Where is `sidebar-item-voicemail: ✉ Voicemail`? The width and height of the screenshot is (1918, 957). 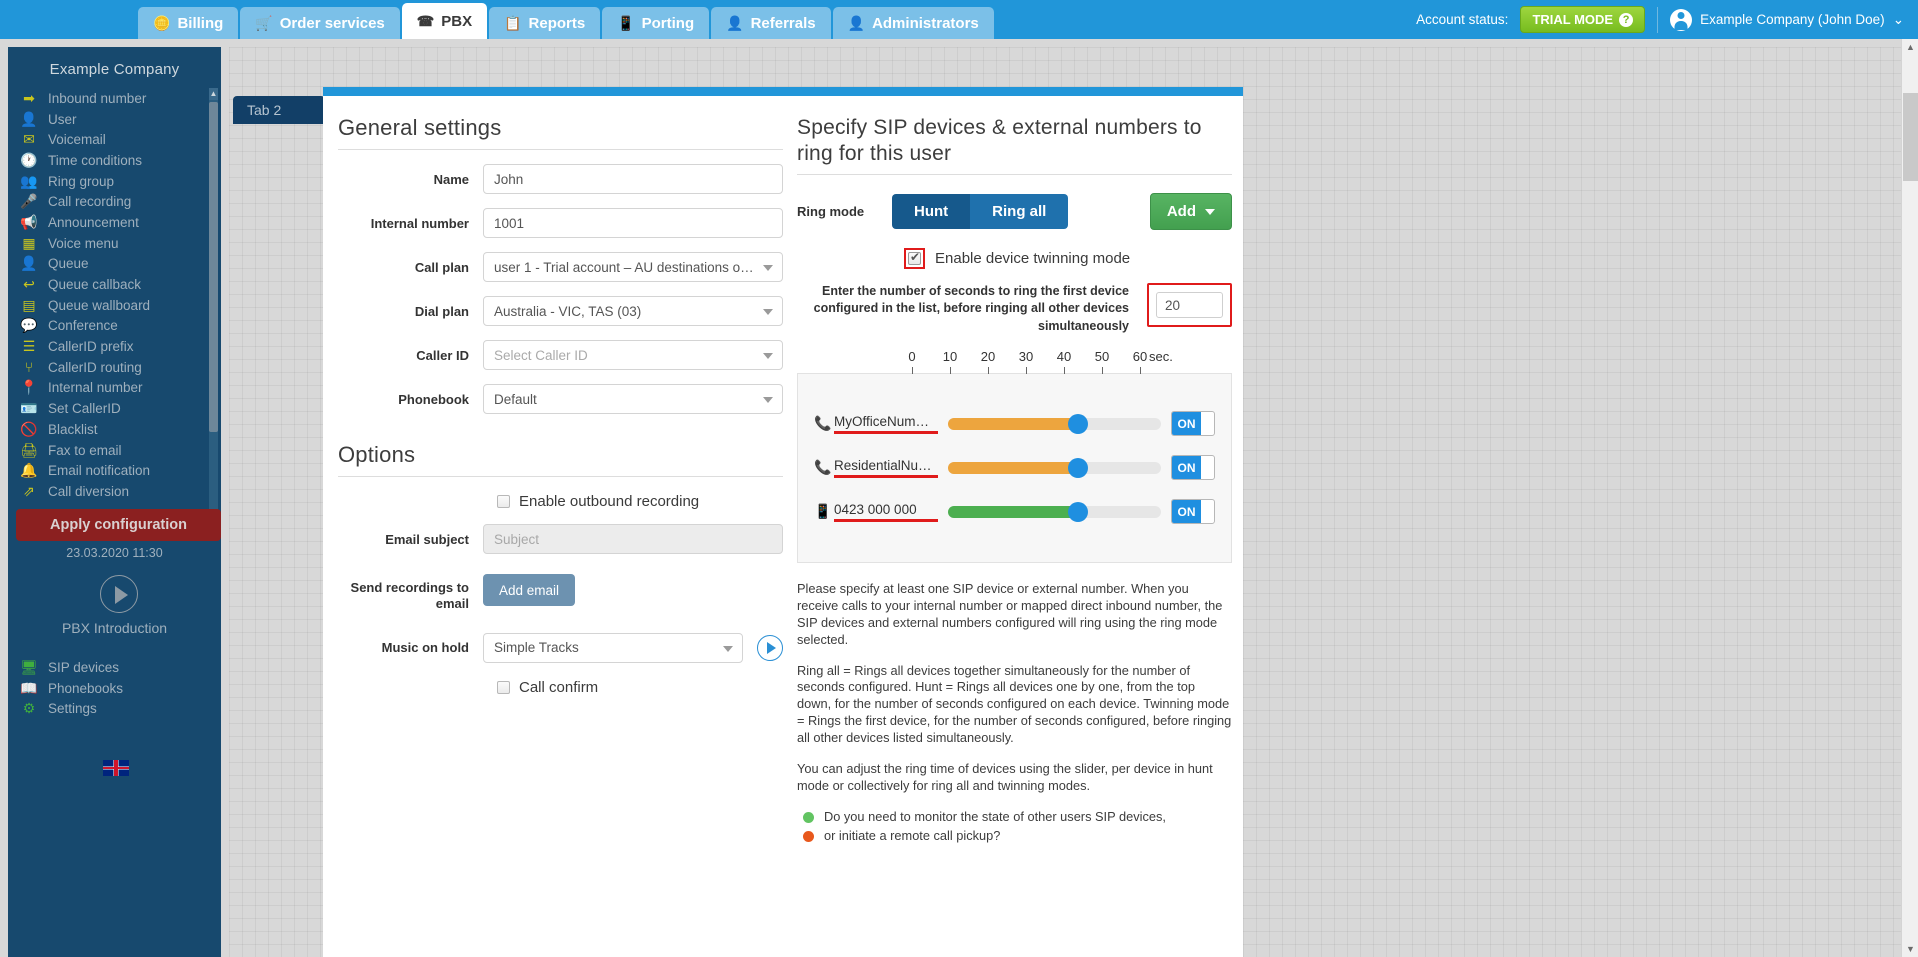 sidebar-item-voicemail: ✉ Voicemail is located at coordinates (120, 139).